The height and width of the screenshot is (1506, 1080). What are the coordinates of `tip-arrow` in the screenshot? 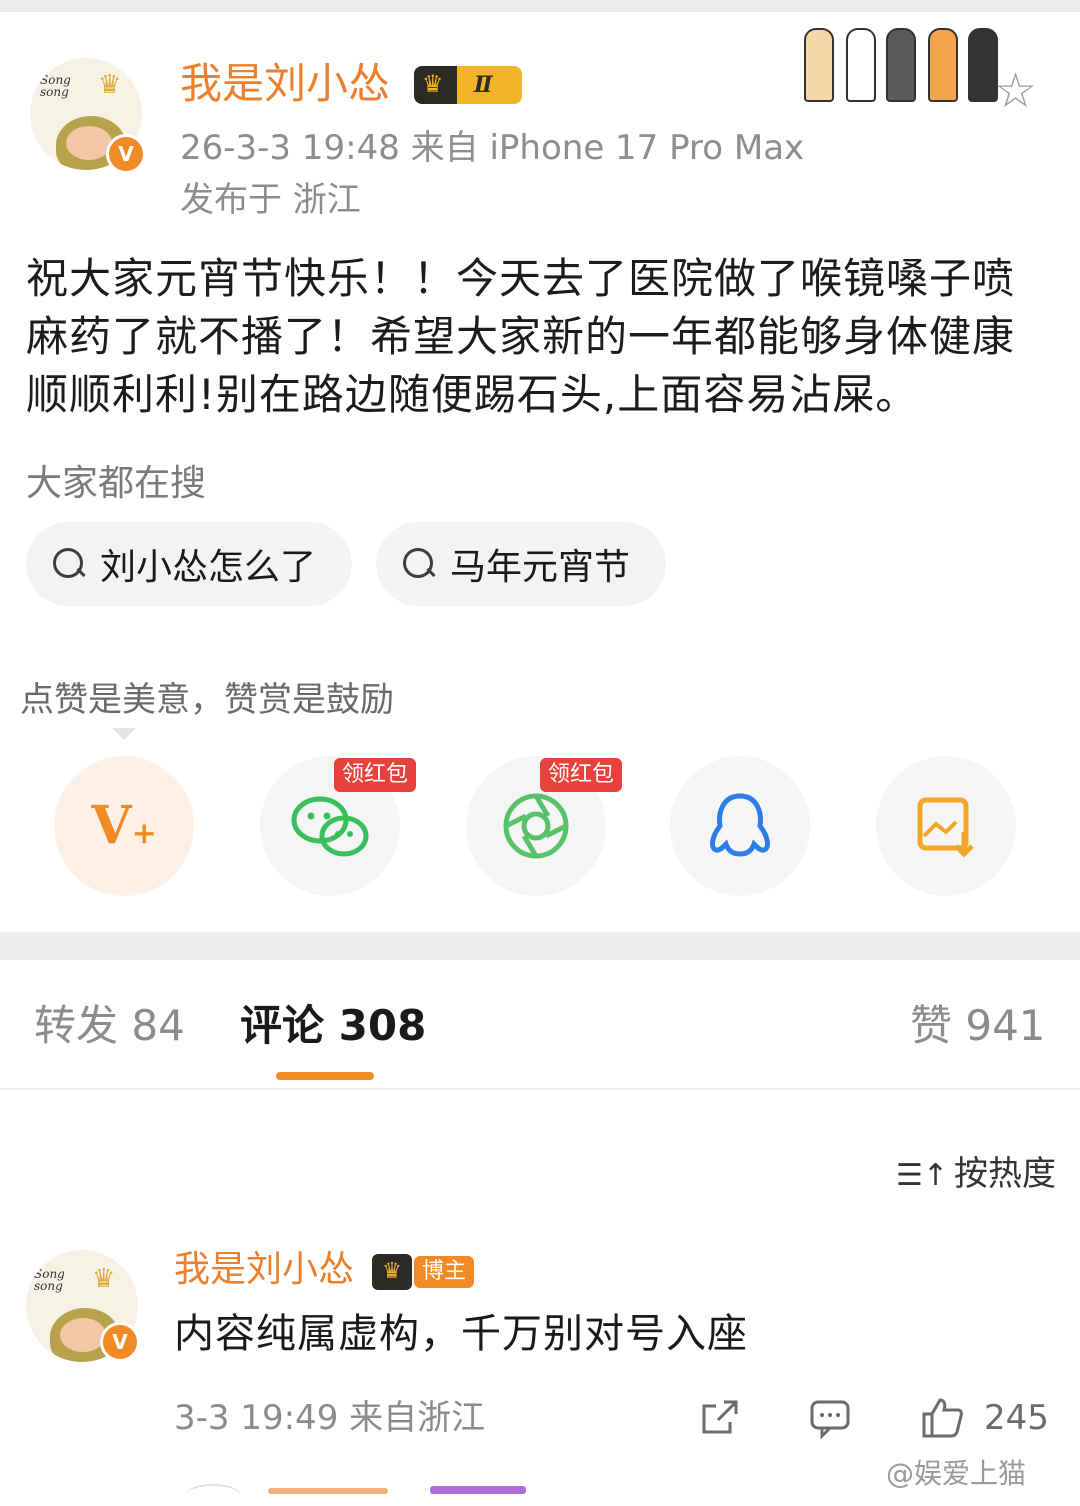 It's located at (124, 734).